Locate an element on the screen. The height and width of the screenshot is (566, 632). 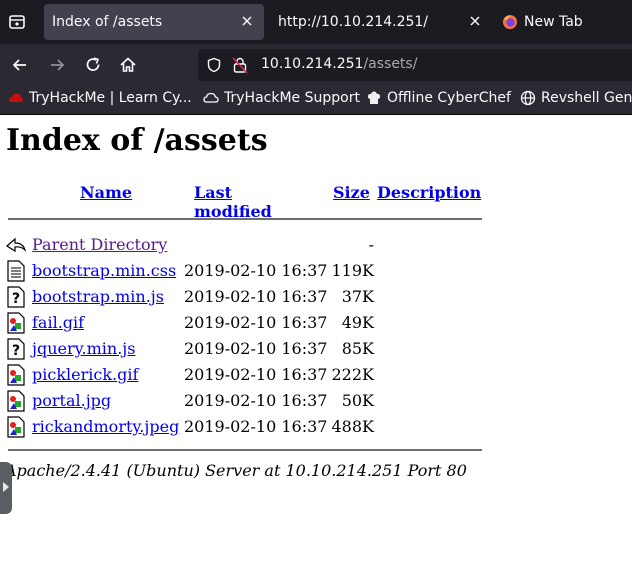
header-divider is located at coordinates (245, 219).